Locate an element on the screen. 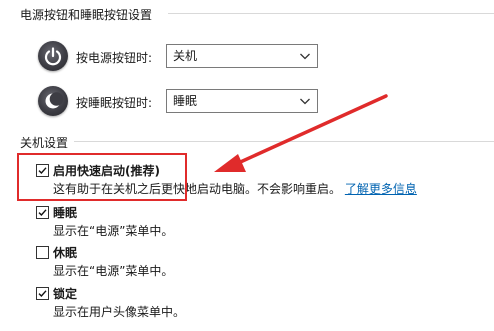  power-buttons-section-title: 电源按钮和睡眠按钮设置 is located at coordinates (86, 15).